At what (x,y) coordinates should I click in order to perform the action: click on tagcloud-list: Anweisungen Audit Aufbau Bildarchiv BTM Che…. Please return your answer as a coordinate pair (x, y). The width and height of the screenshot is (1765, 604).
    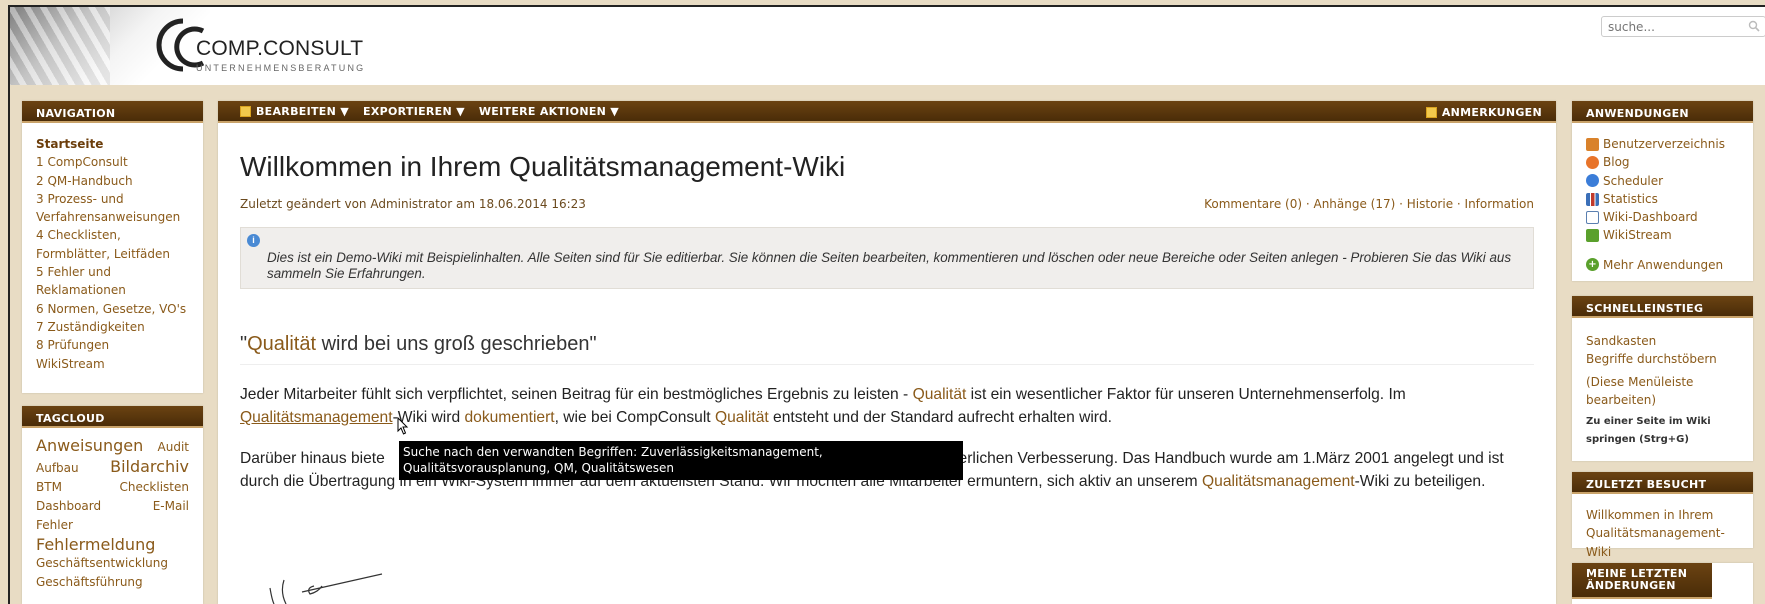
    Looking at the image, I should click on (112, 514).